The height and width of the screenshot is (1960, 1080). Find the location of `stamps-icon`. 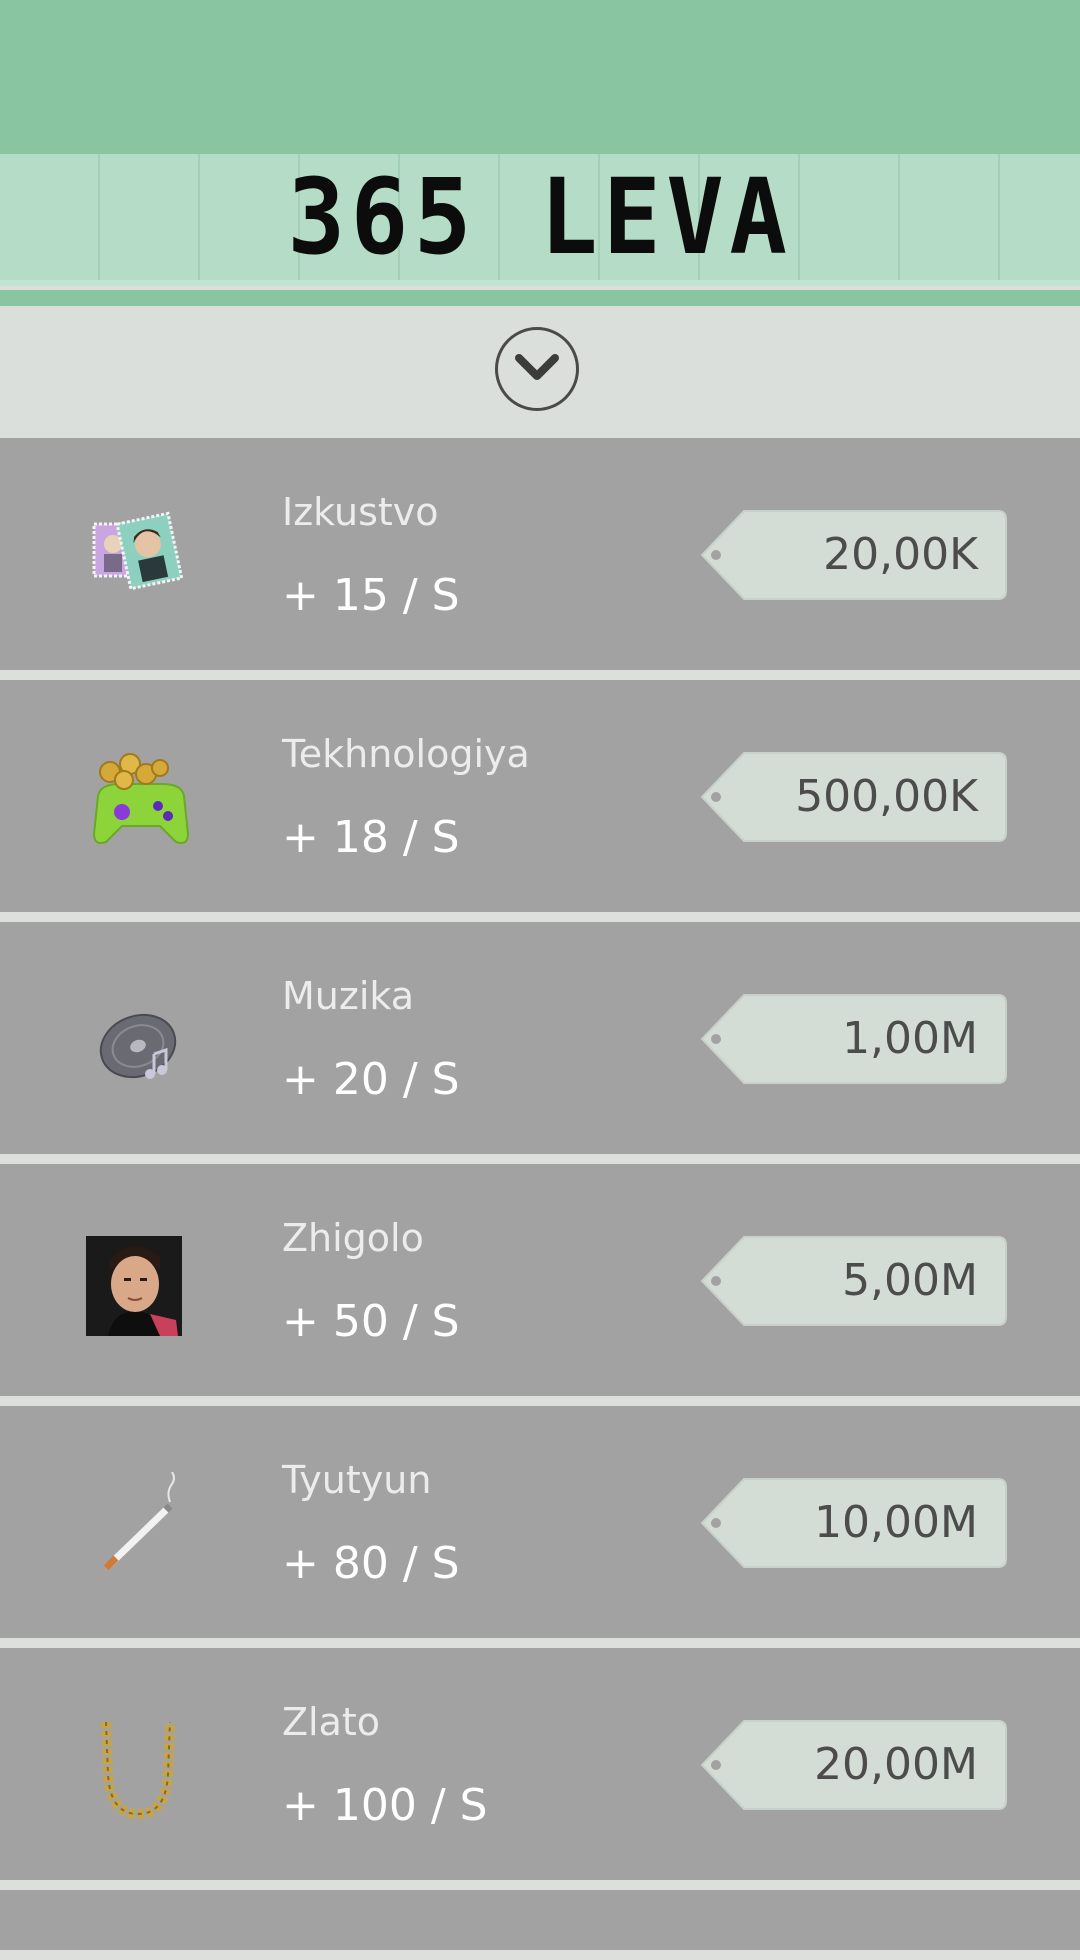

stamps-icon is located at coordinates (140, 559).